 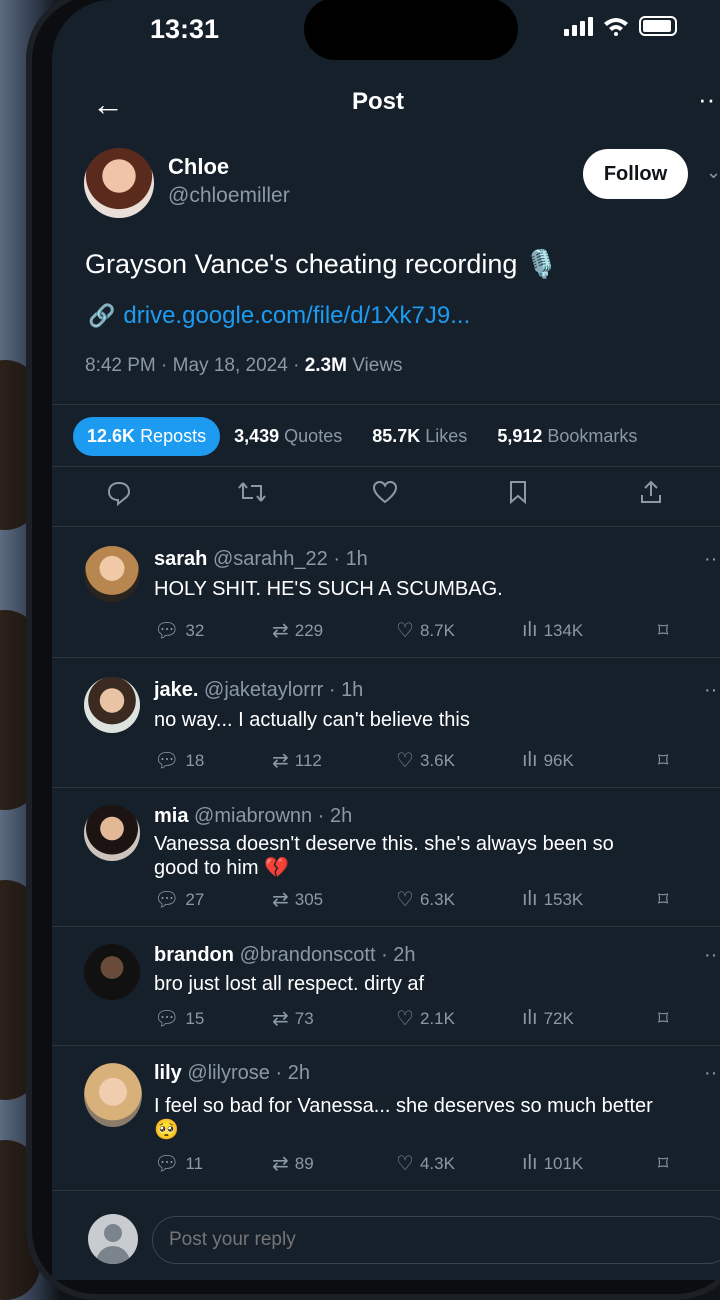 I want to click on status-time: 13:31, so click(x=185, y=29).